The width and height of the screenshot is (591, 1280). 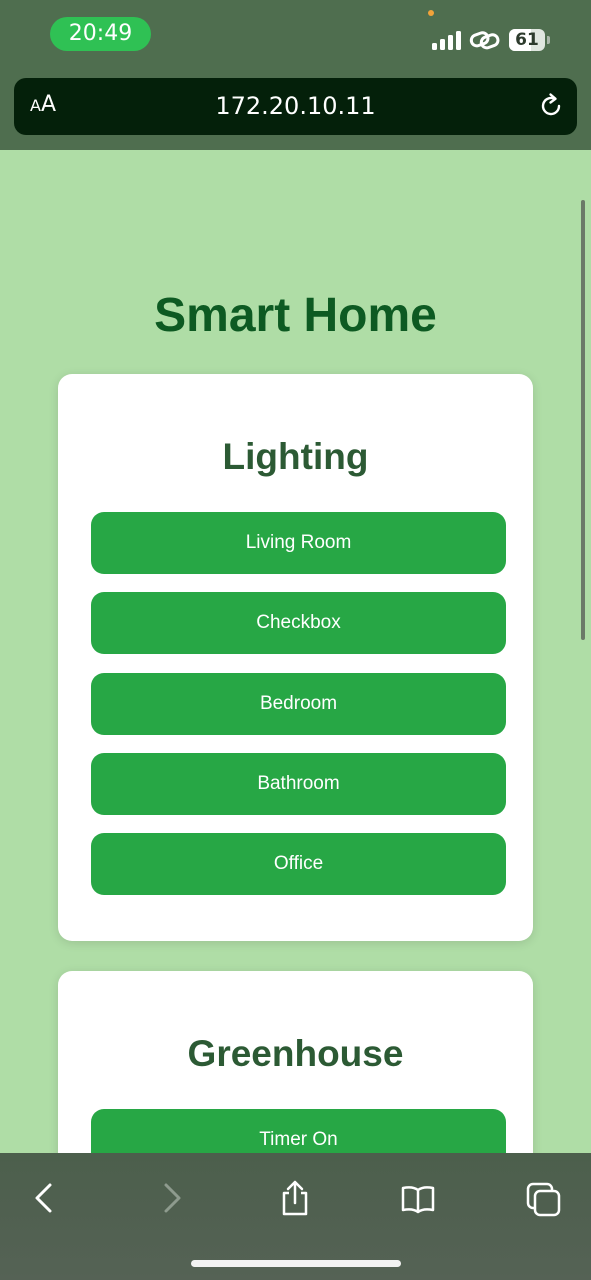 I want to click on office-button: Office, so click(x=298, y=864).